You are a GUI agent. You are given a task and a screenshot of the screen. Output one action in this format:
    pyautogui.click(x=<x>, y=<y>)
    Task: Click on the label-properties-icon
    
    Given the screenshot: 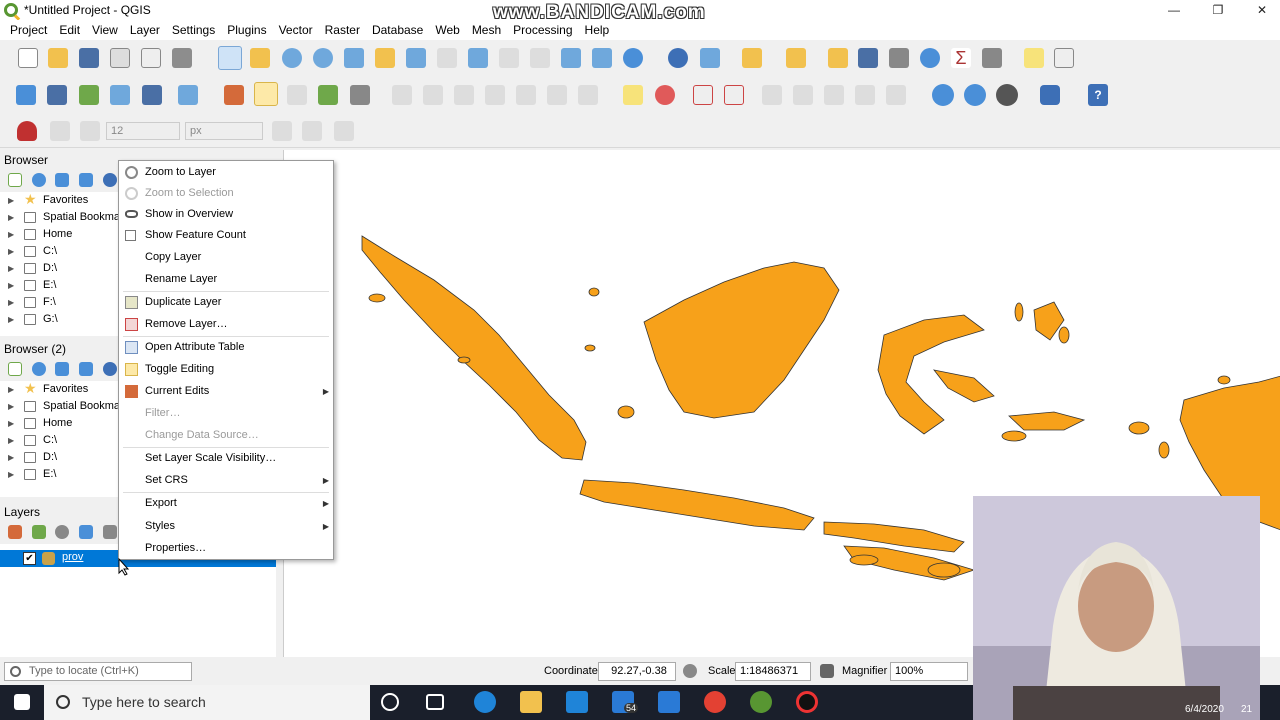 What is the action you would take?
    pyautogui.click(x=896, y=95)
    